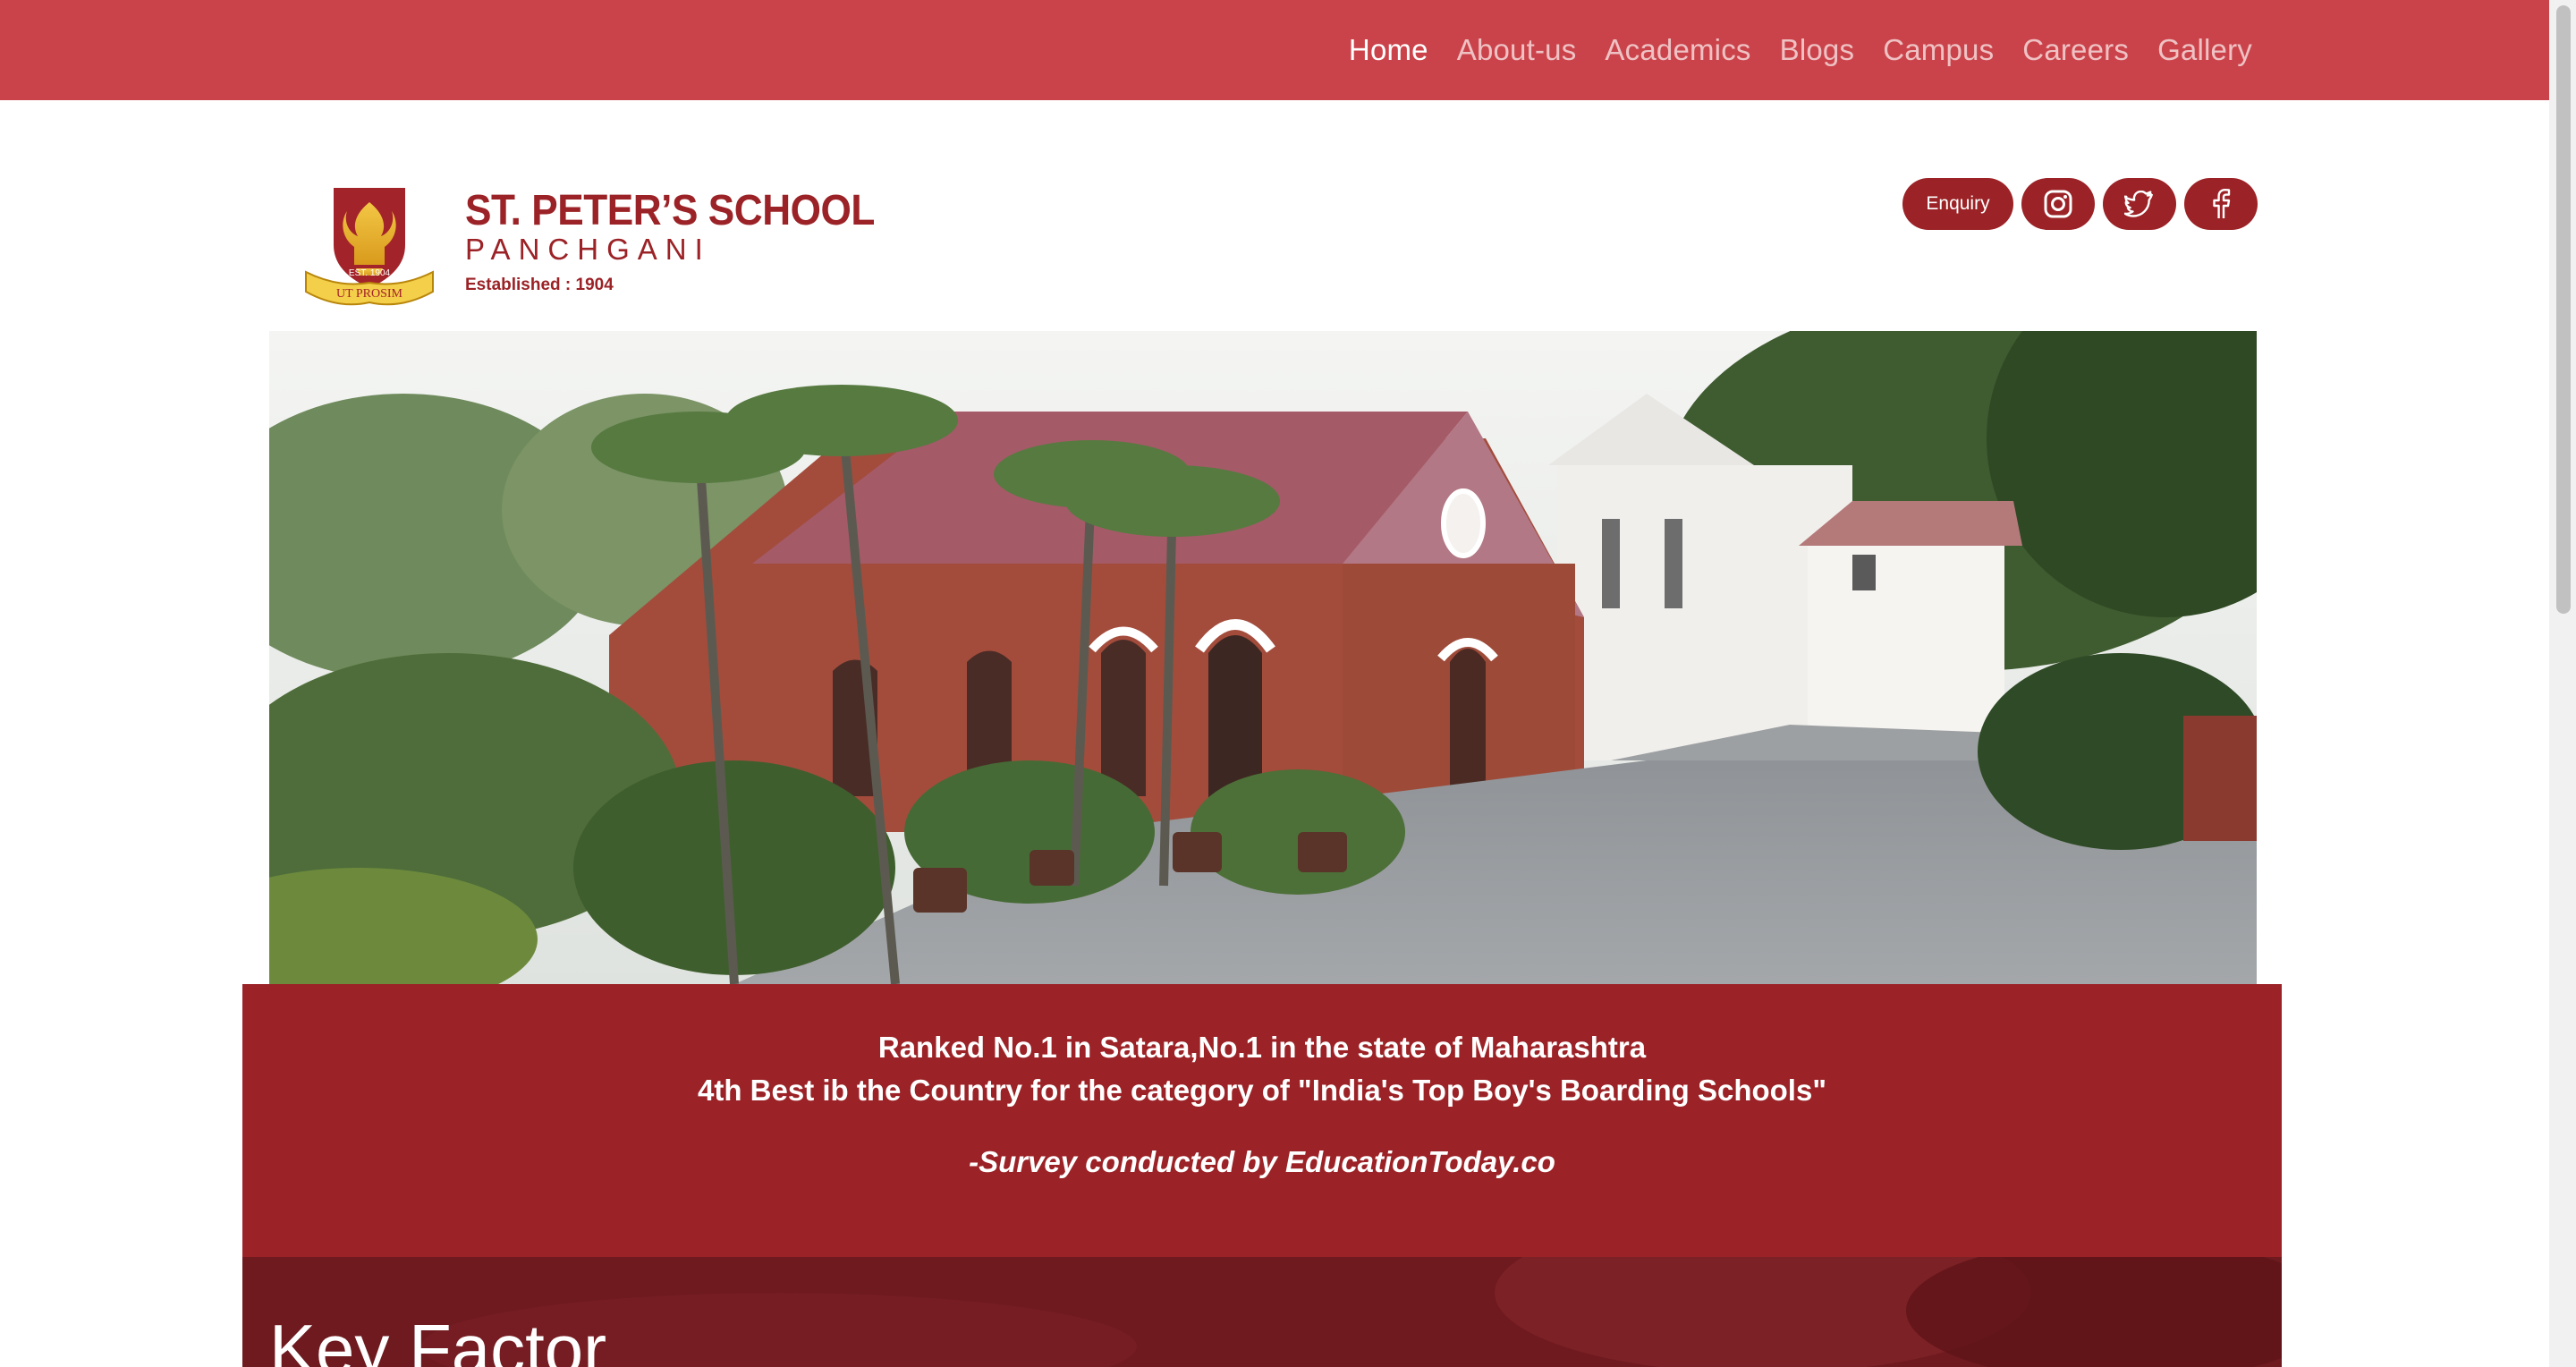 The image size is (2576, 1367). I want to click on twitter-icon, so click(2139, 204).